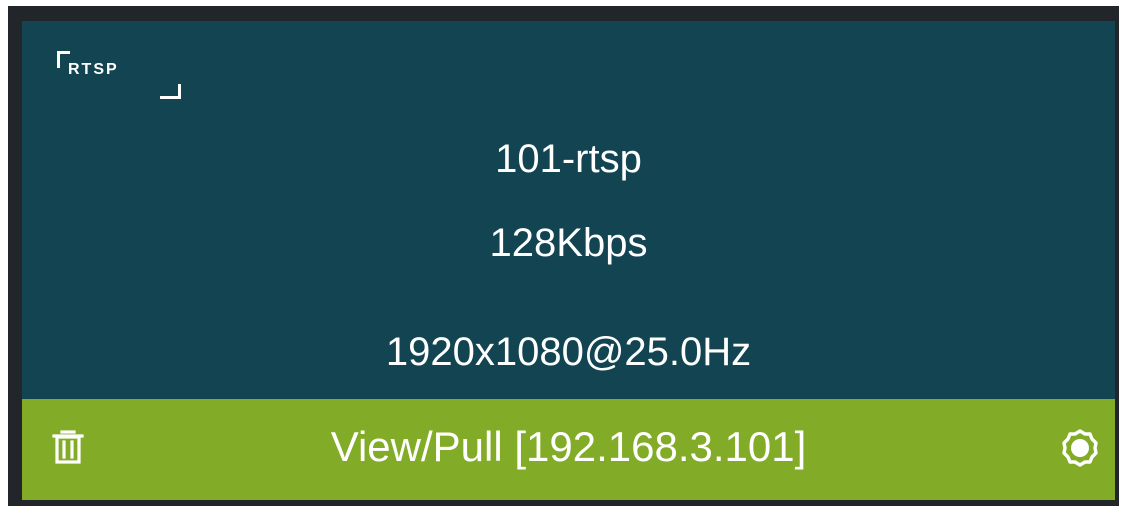 The height and width of the screenshot is (510, 1123). I want to click on gear-icon, so click(1080, 448).